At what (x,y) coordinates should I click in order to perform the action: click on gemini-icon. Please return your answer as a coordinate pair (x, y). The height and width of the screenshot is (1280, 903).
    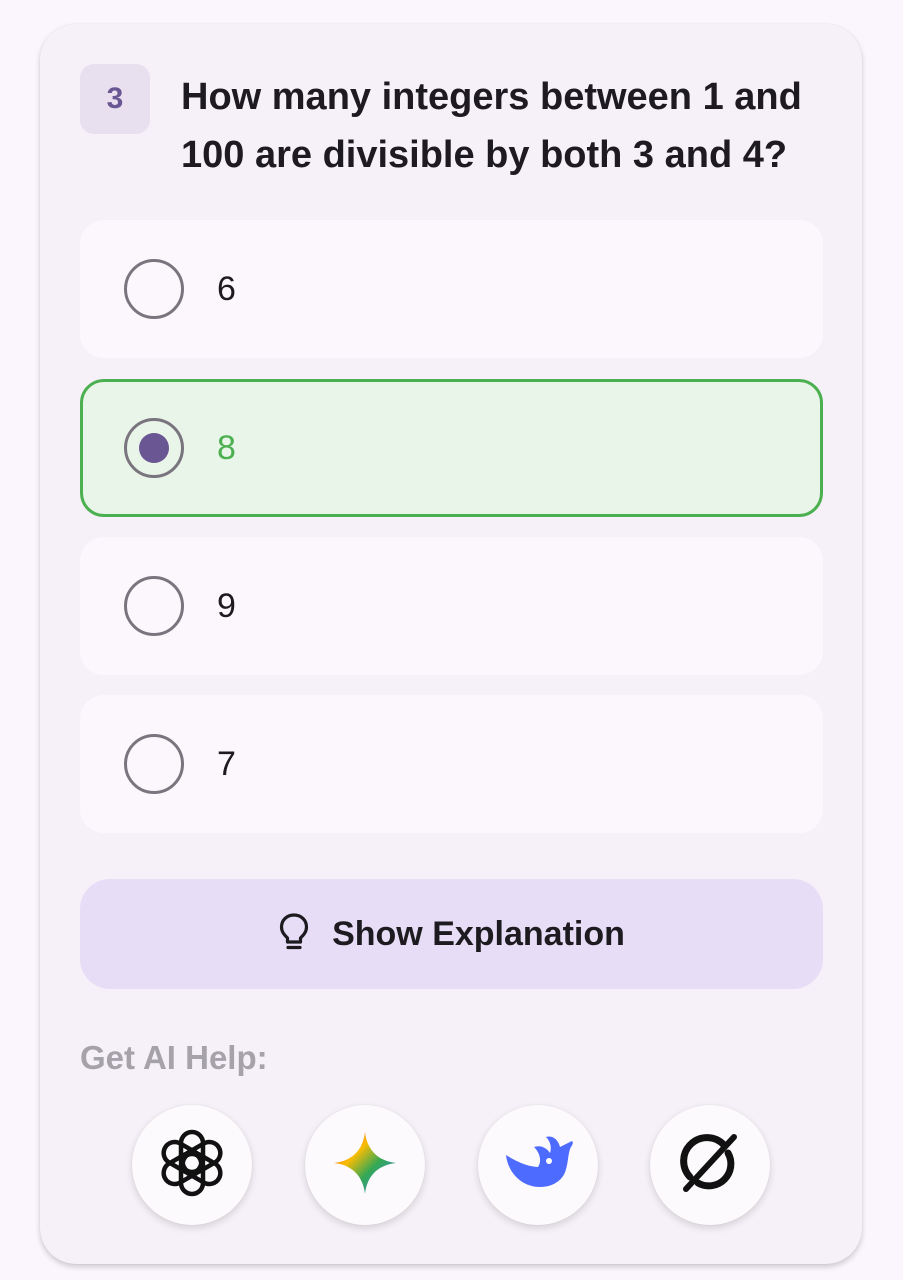
    Looking at the image, I should click on (365, 1165).